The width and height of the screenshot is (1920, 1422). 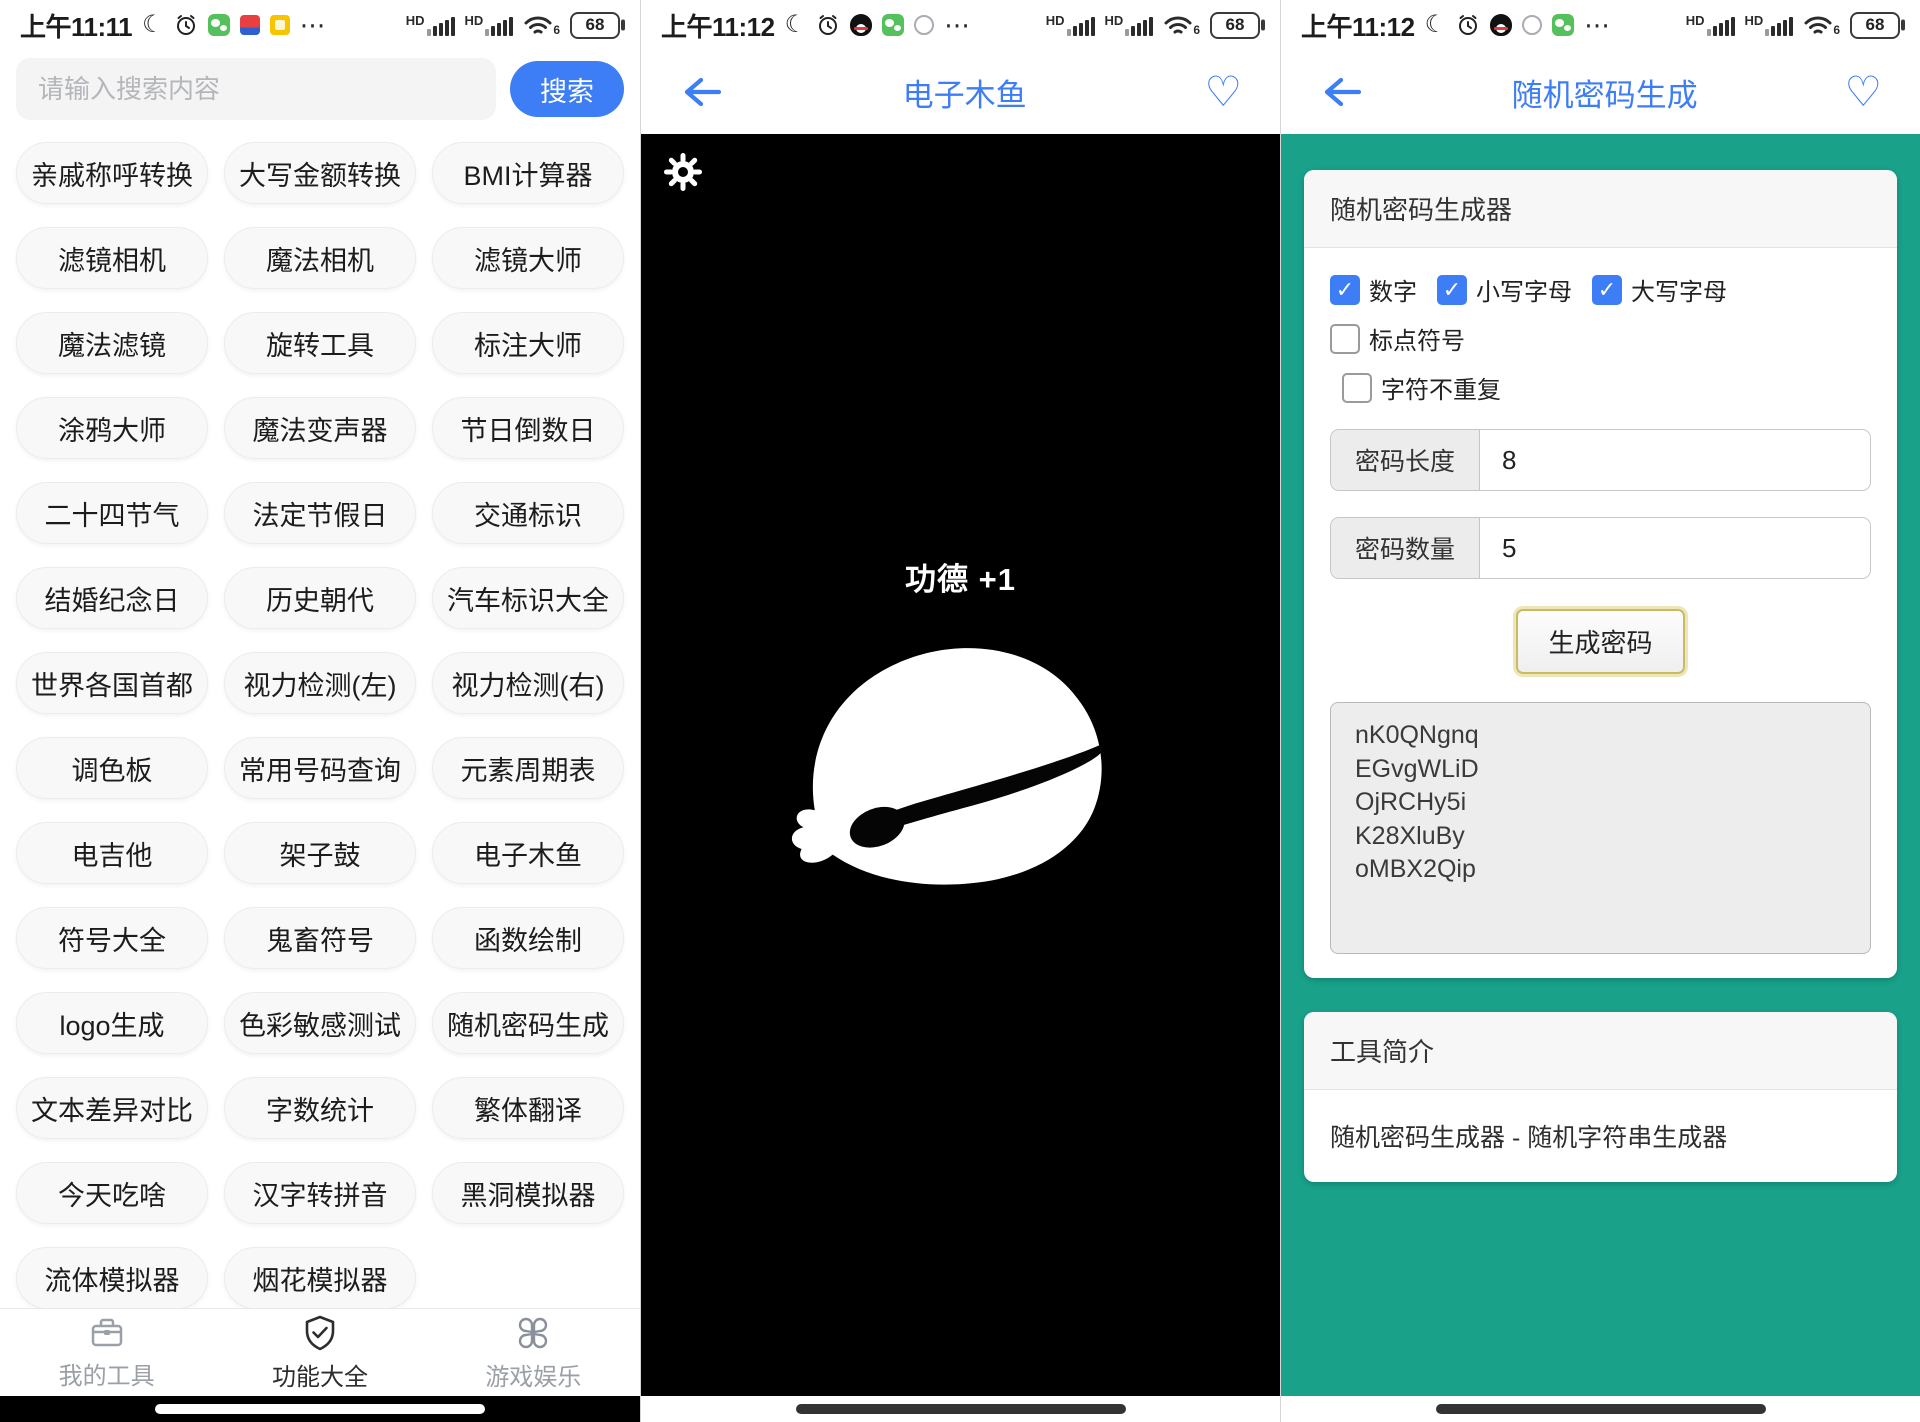 What do you see at coordinates (112, 513) in the screenshot?
I see `tool-pill: 二十四节气` at bounding box center [112, 513].